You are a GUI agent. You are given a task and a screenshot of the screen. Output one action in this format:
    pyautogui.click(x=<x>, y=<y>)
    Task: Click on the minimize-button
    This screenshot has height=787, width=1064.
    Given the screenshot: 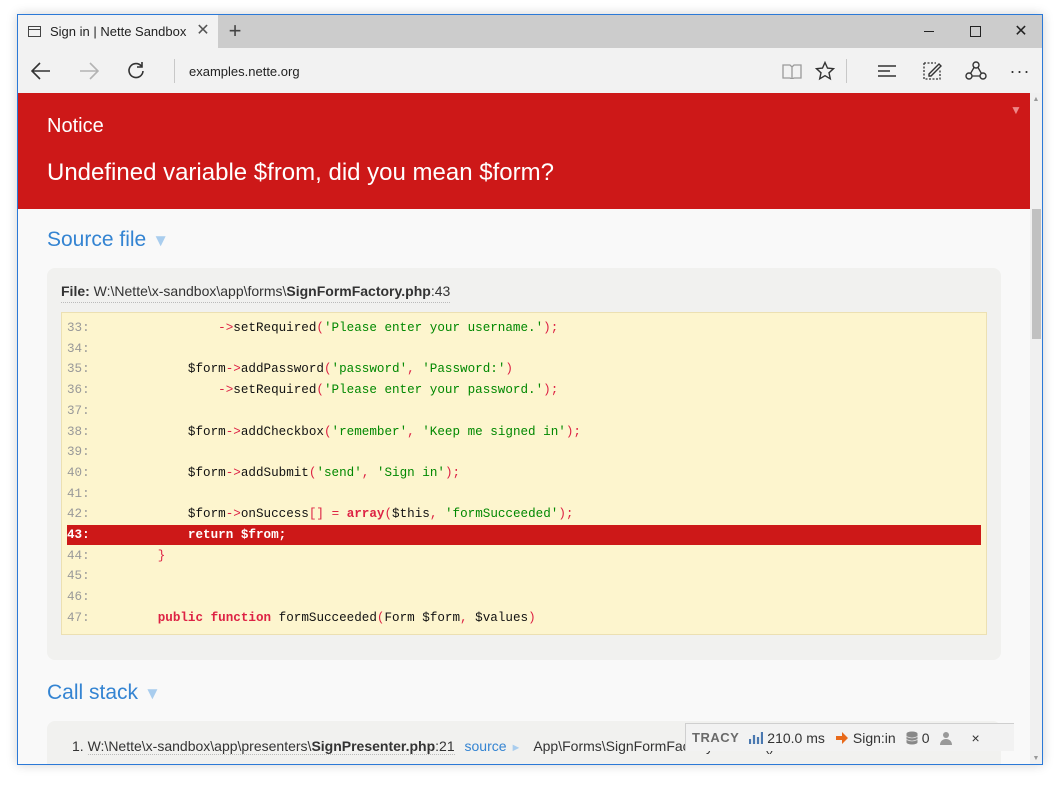 What is the action you would take?
    pyautogui.click(x=929, y=31)
    